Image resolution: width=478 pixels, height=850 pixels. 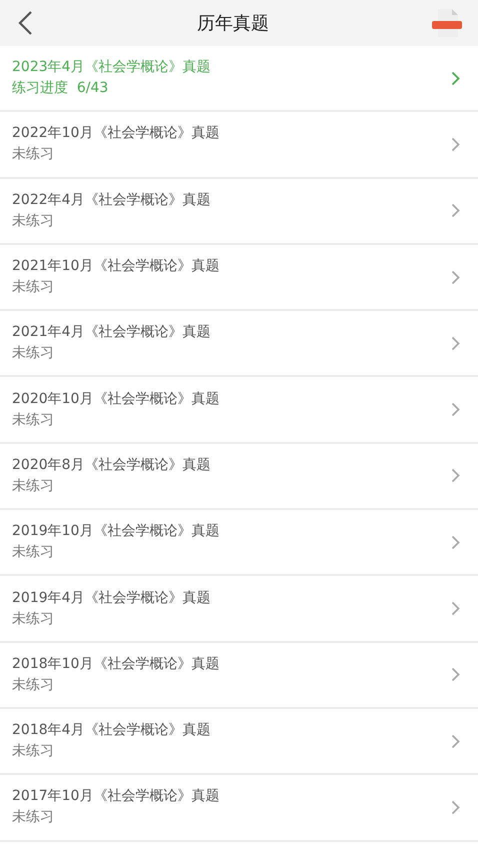 I want to click on paper-title: 2018年10月《社会学概论》真题, so click(x=116, y=664).